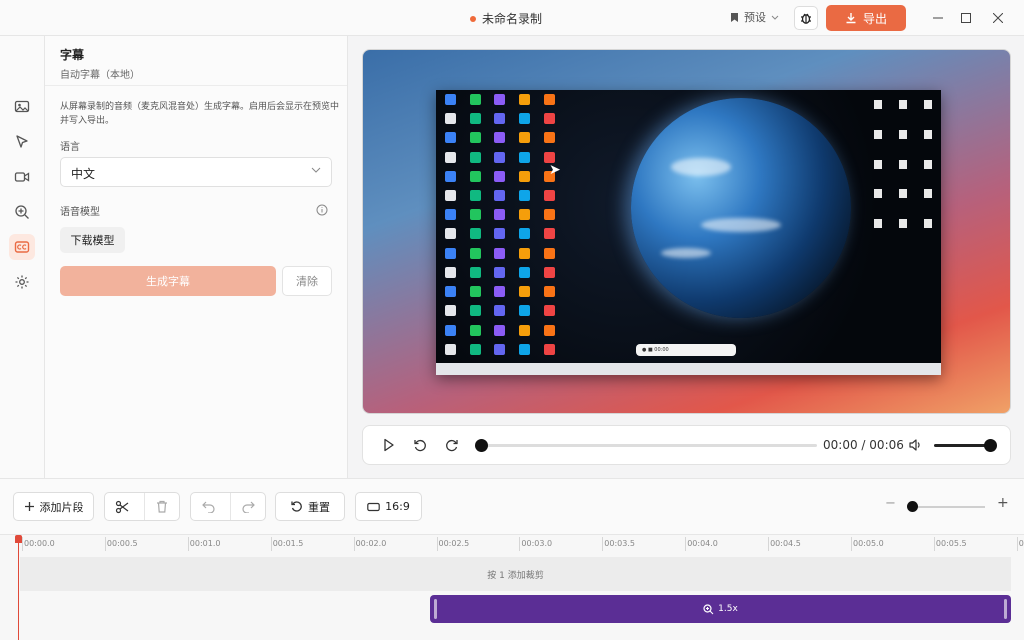 Image resolution: width=1024 pixels, height=640 pixels. Describe the element at coordinates (373, 506) in the screenshot. I see `aspect-ratio-icon` at that location.